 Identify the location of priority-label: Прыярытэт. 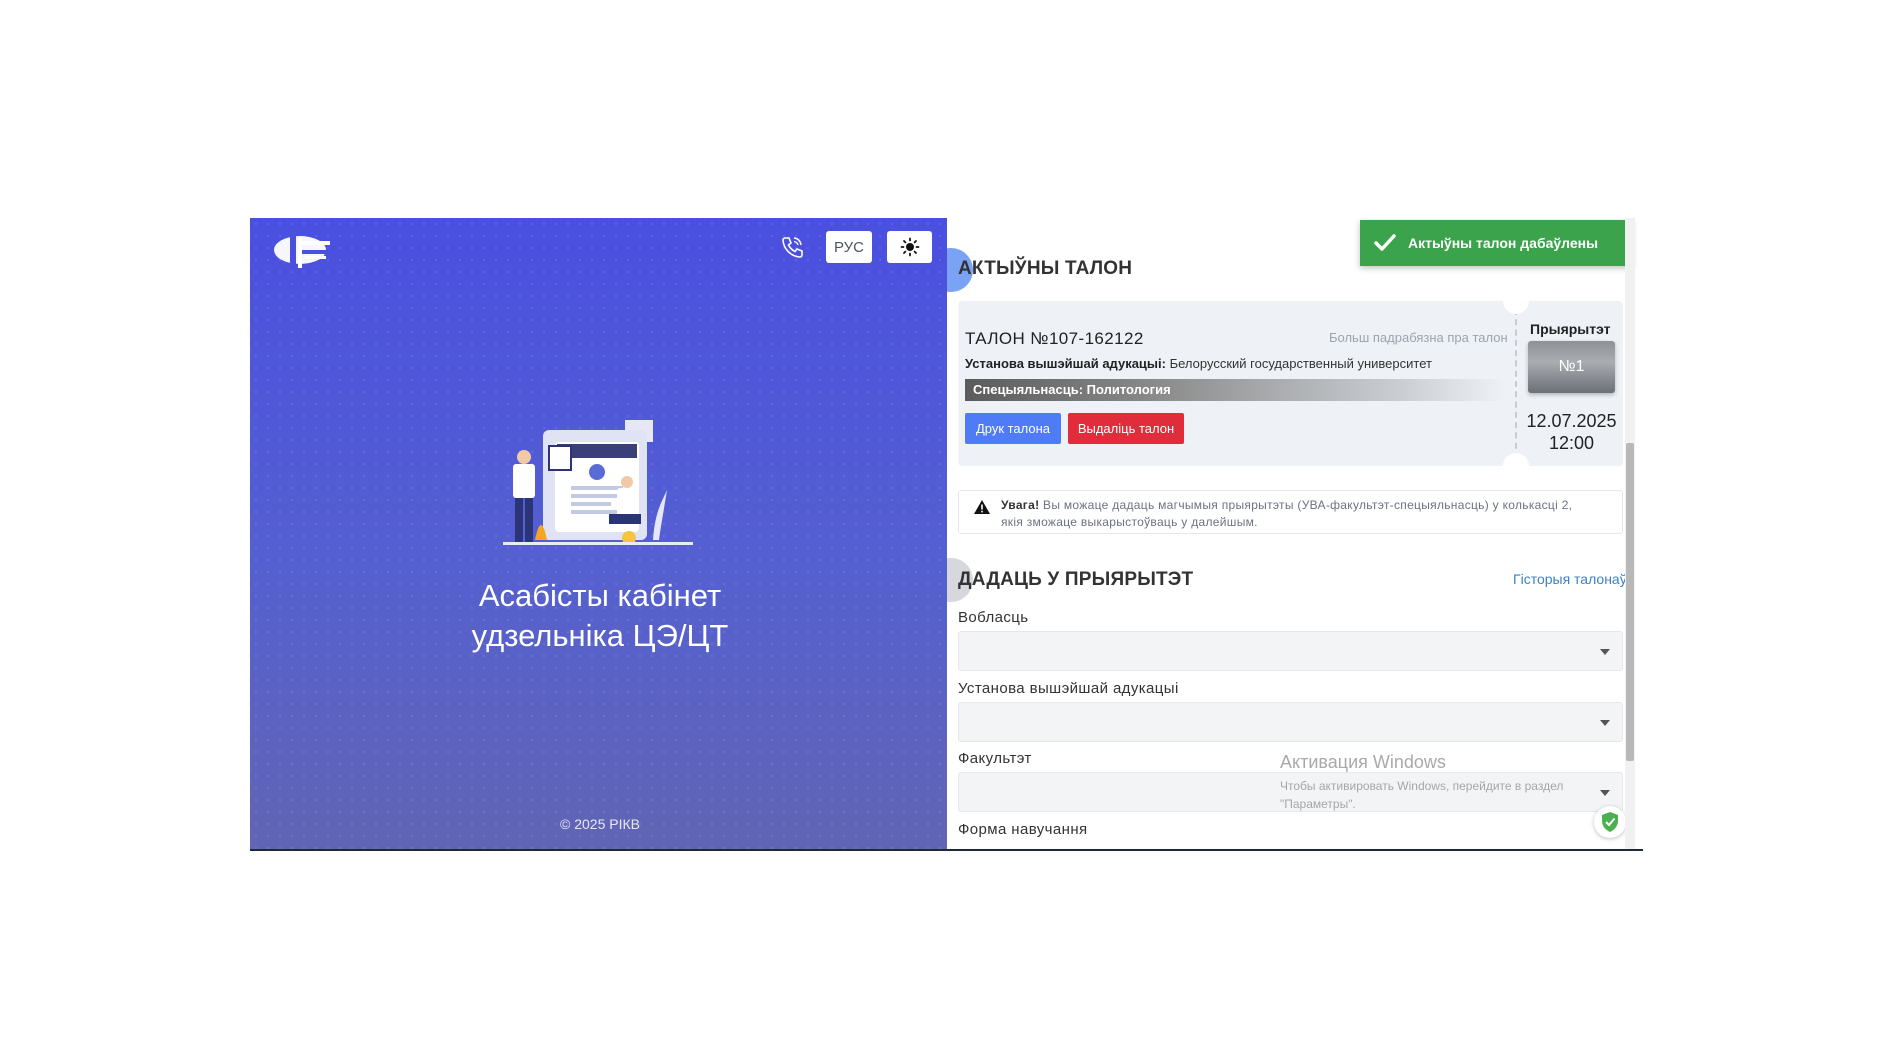
(1570, 329).